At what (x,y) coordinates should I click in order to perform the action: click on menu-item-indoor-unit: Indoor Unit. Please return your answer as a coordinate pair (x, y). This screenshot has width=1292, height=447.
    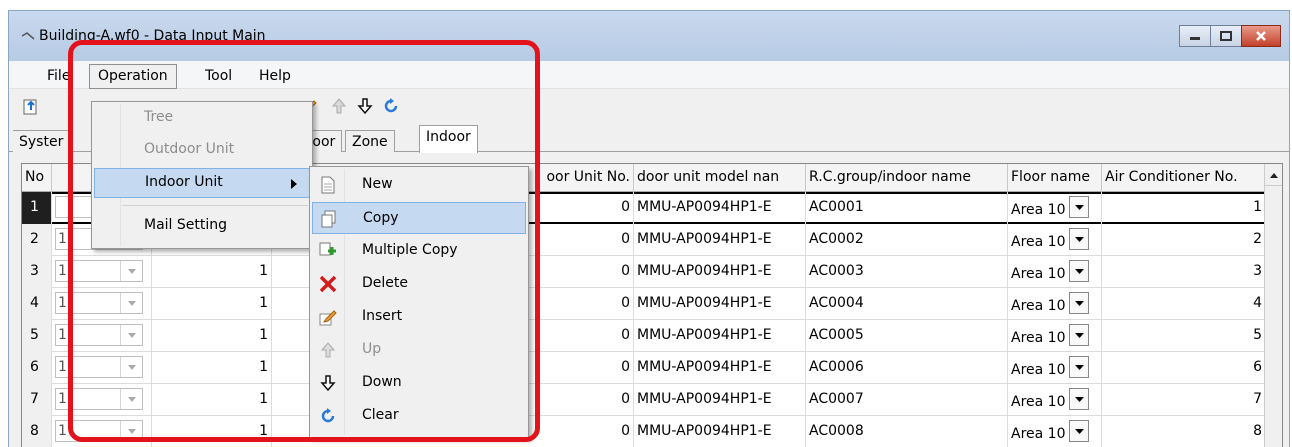
    Looking at the image, I should click on (202, 183).